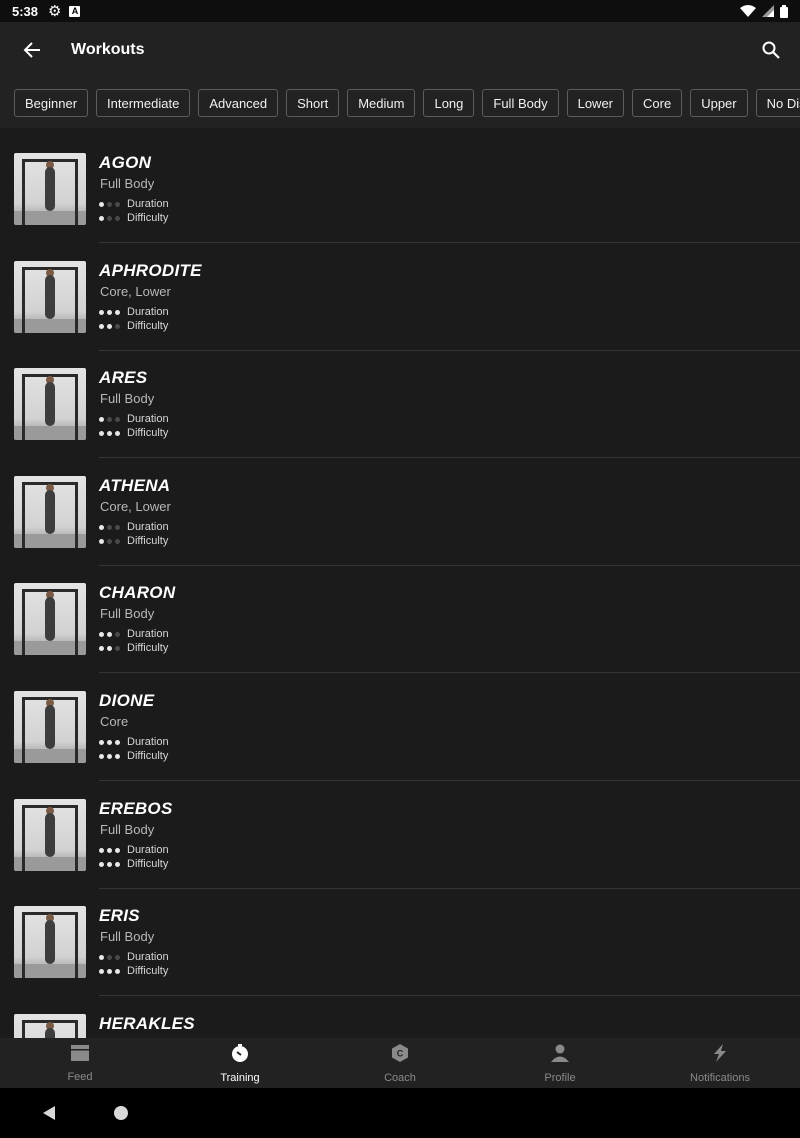 This screenshot has width=800, height=1138. Describe the element at coordinates (400, 400) in the screenshot. I see `workout-row-ares: ARES Full Body Duration Difficulty` at that location.